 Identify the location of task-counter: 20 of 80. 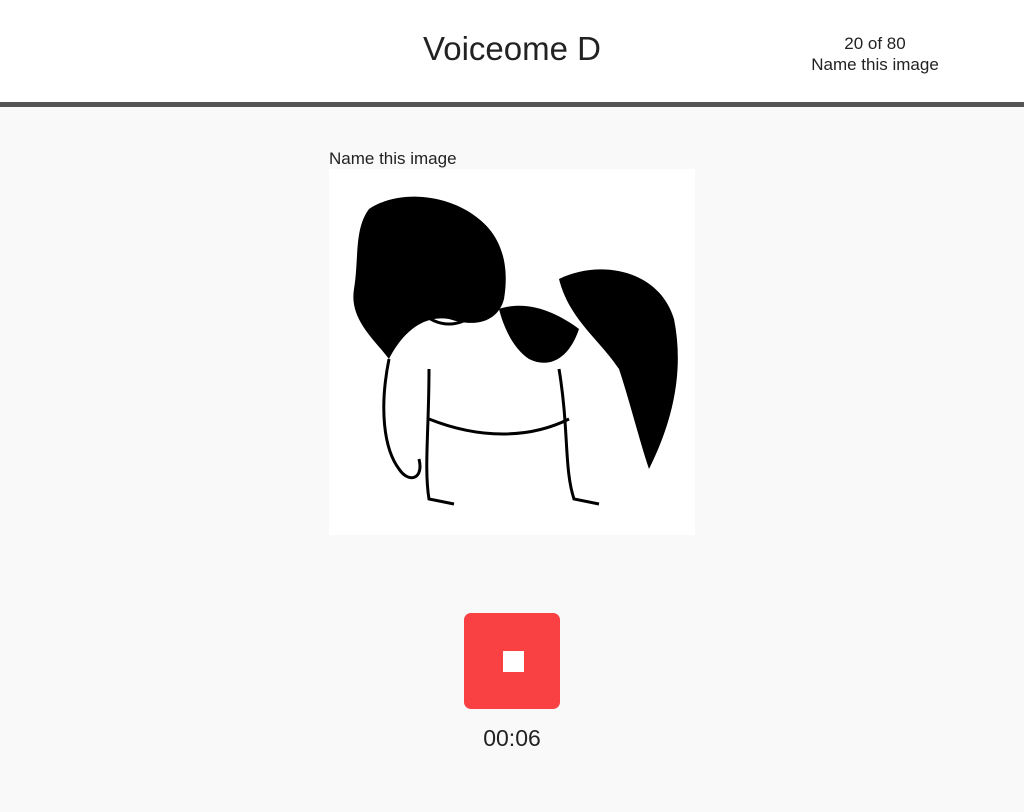
(875, 43).